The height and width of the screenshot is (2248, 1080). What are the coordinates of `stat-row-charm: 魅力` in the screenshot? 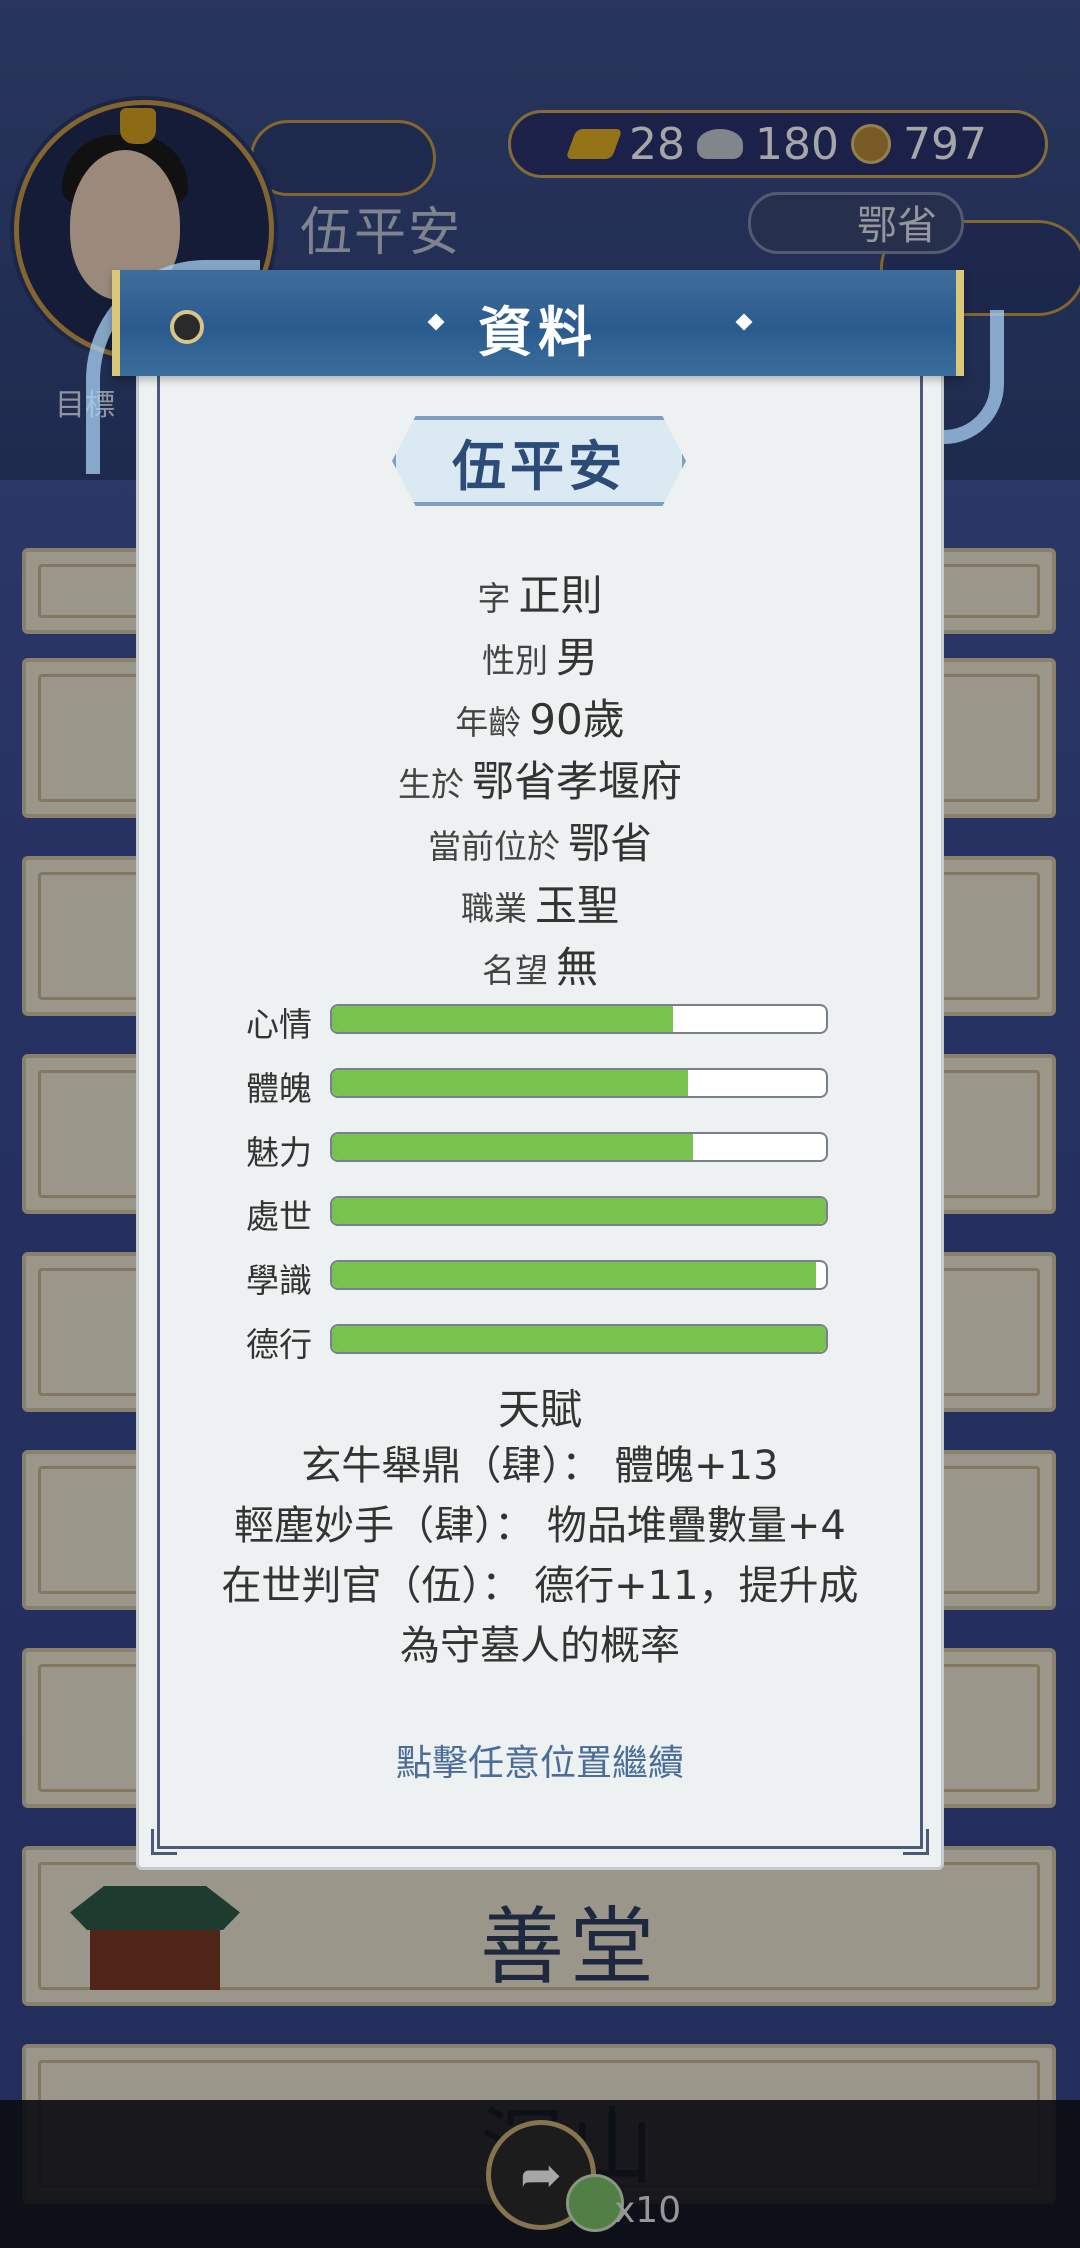 It's located at (539, 1152).